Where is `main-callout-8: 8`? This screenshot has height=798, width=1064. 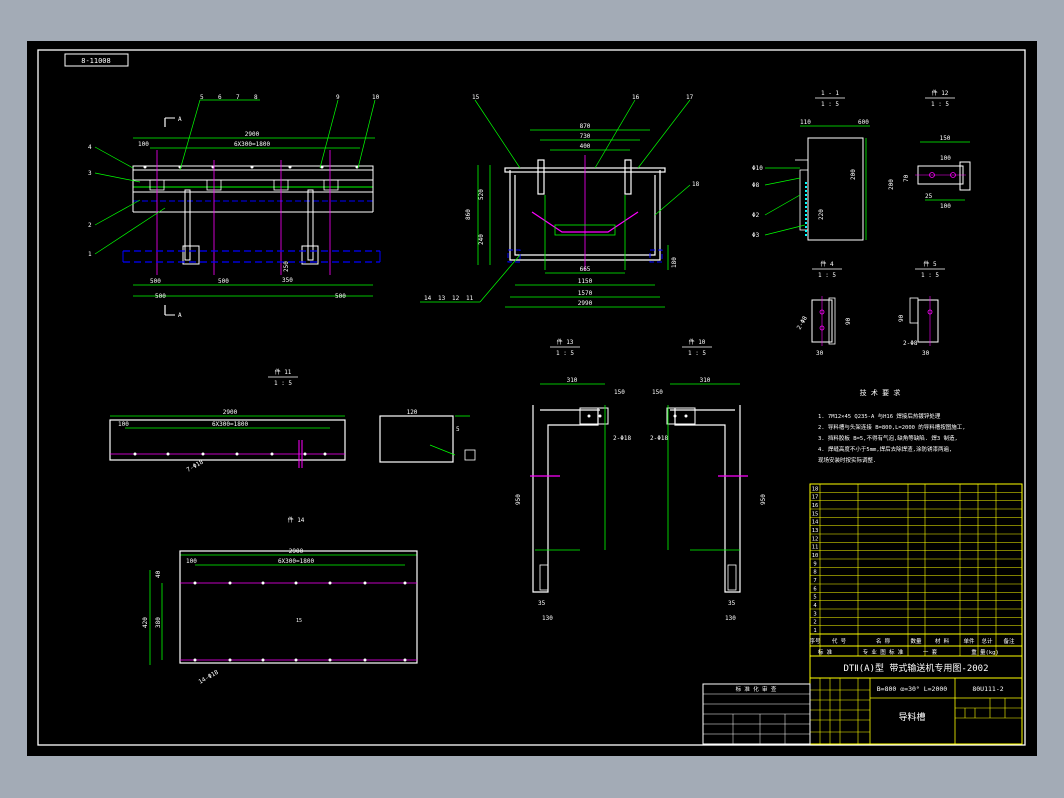 main-callout-8: 8 is located at coordinates (256, 97).